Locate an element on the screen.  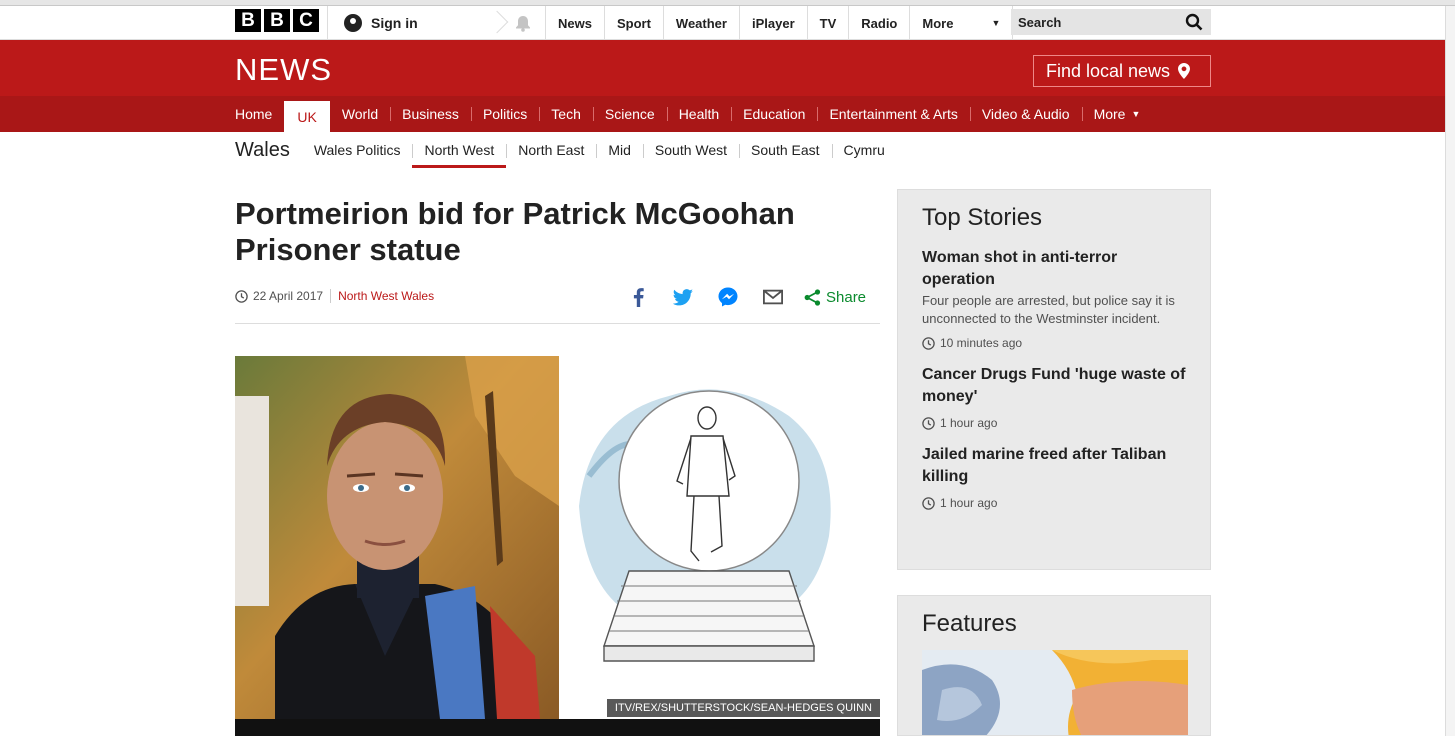
sign-in-label: Sign in is located at coordinates (394, 23).